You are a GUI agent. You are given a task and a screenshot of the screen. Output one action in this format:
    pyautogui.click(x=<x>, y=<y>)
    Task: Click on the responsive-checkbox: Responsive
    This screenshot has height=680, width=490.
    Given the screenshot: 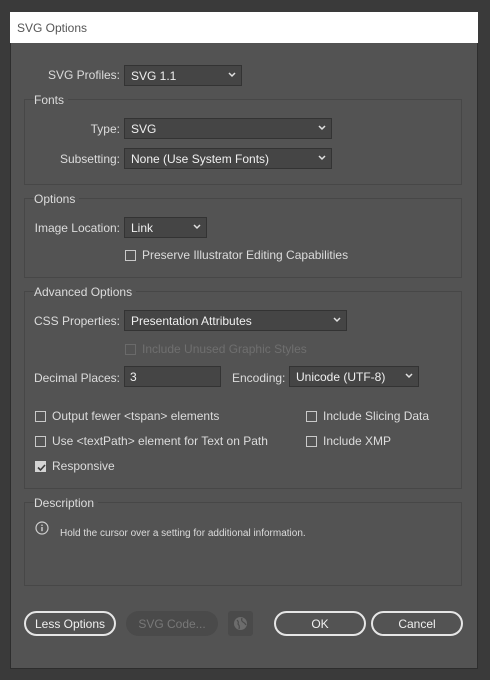 What is the action you would take?
    pyautogui.click(x=75, y=466)
    